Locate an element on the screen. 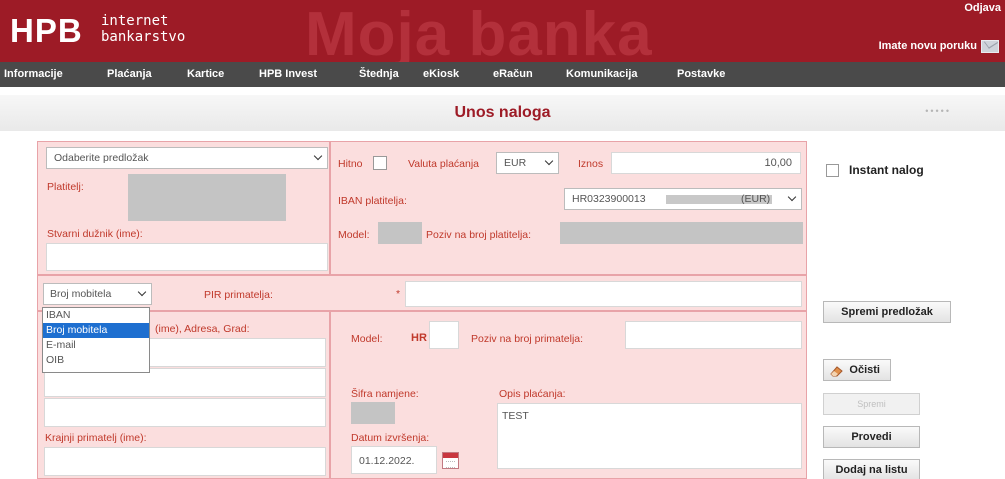 The width and height of the screenshot is (1005, 479). nav-item-komunikacija: Komunikacija is located at coordinates (602, 74).